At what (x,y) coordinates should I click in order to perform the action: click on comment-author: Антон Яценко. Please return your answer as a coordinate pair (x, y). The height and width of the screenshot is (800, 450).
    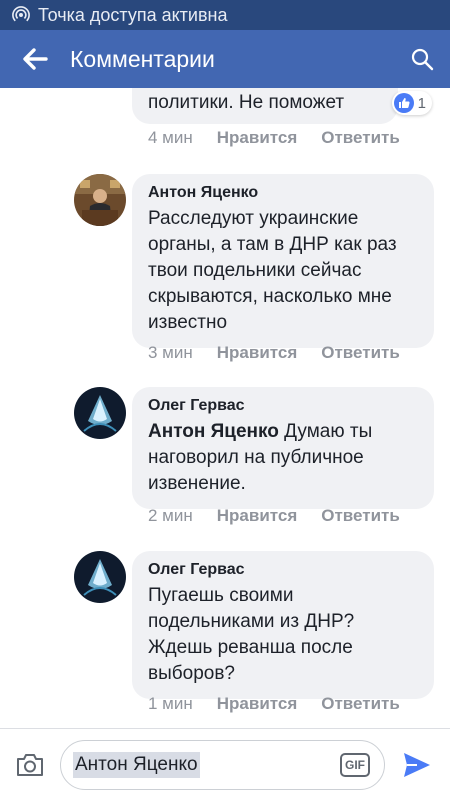
    Looking at the image, I should click on (283, 193).